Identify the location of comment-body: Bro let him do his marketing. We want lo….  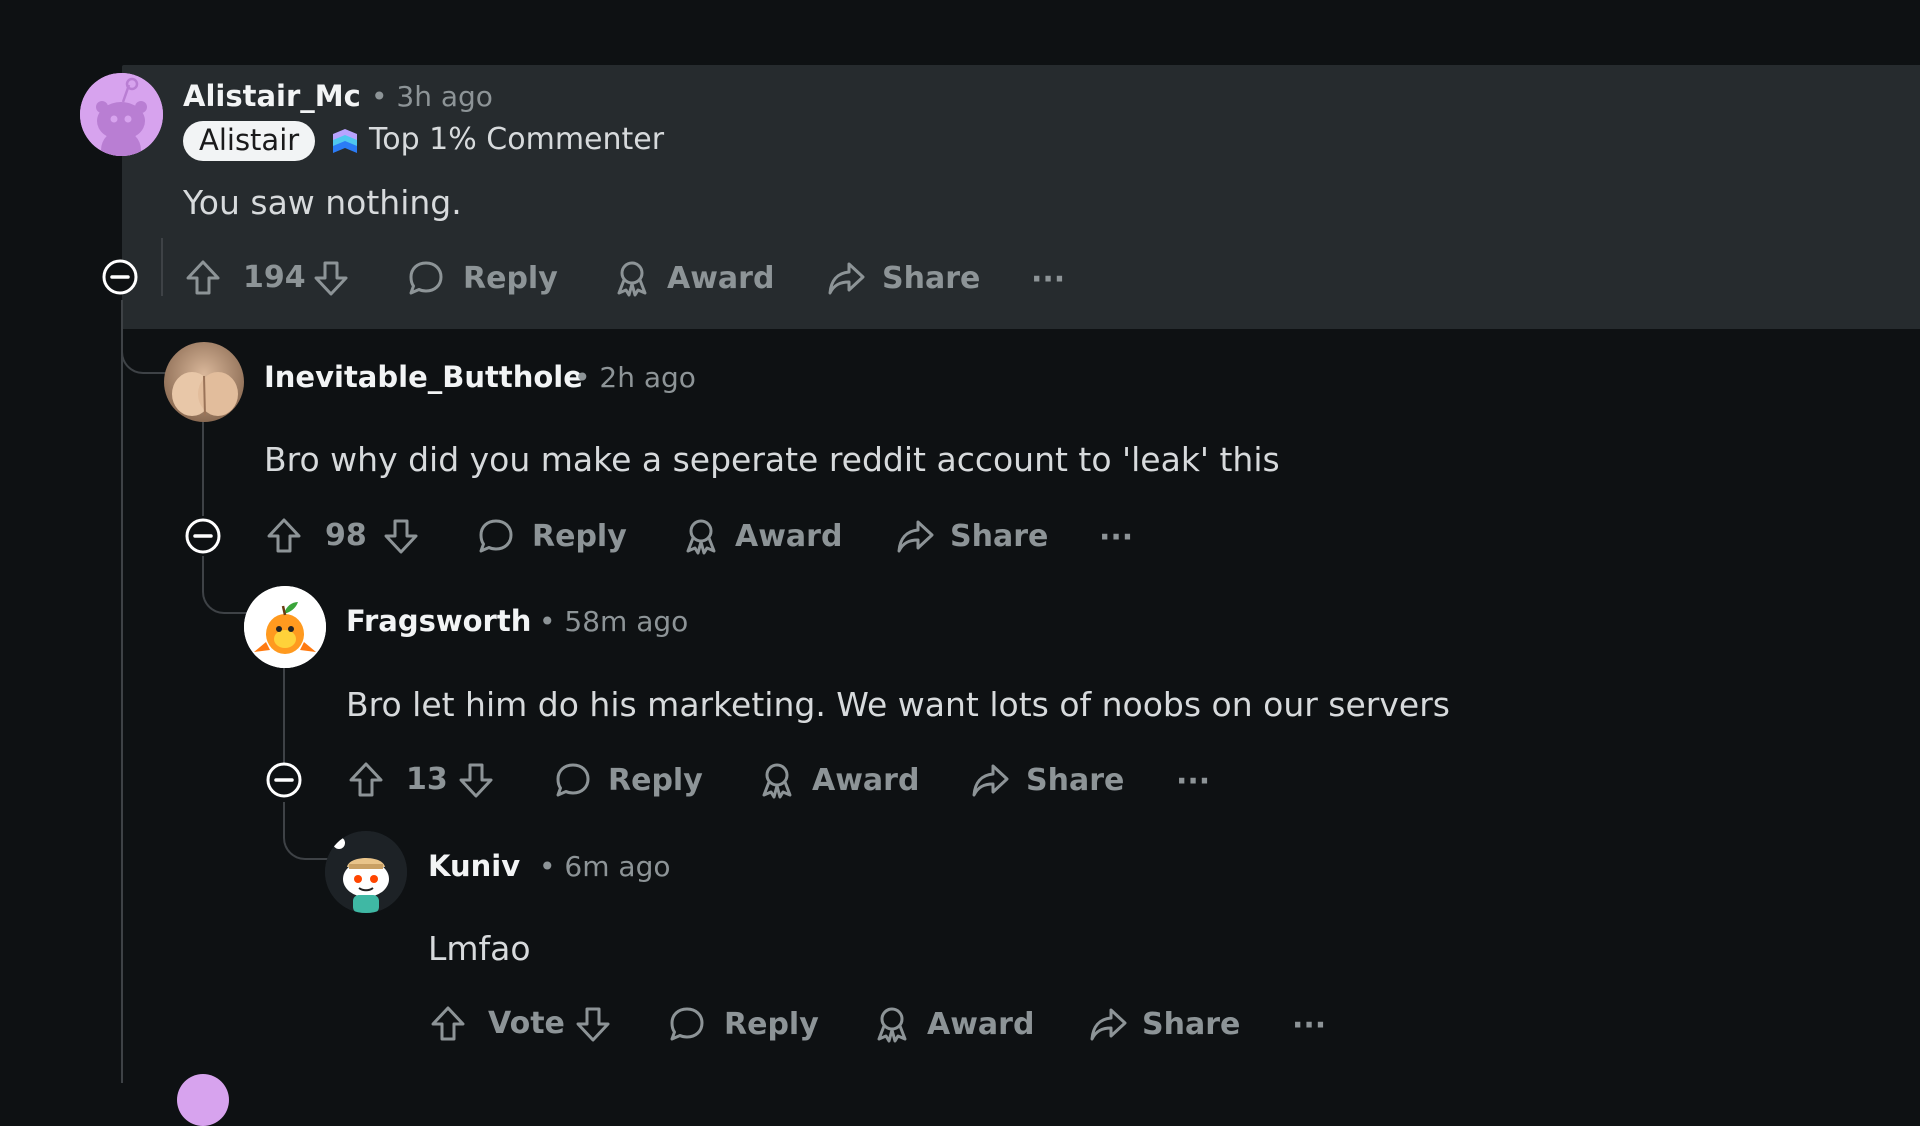
(898, 704).